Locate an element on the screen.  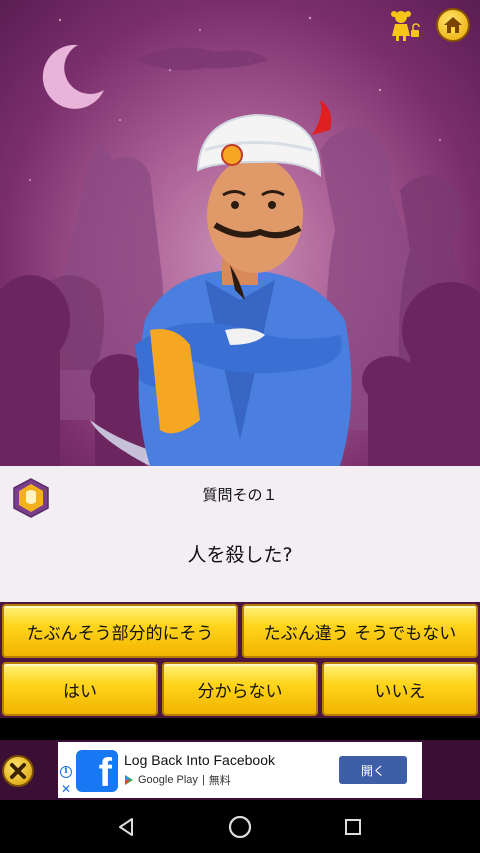
answer-probably-partially-button: たぶんそう部分的にそう is located at coordinates (120, 631).